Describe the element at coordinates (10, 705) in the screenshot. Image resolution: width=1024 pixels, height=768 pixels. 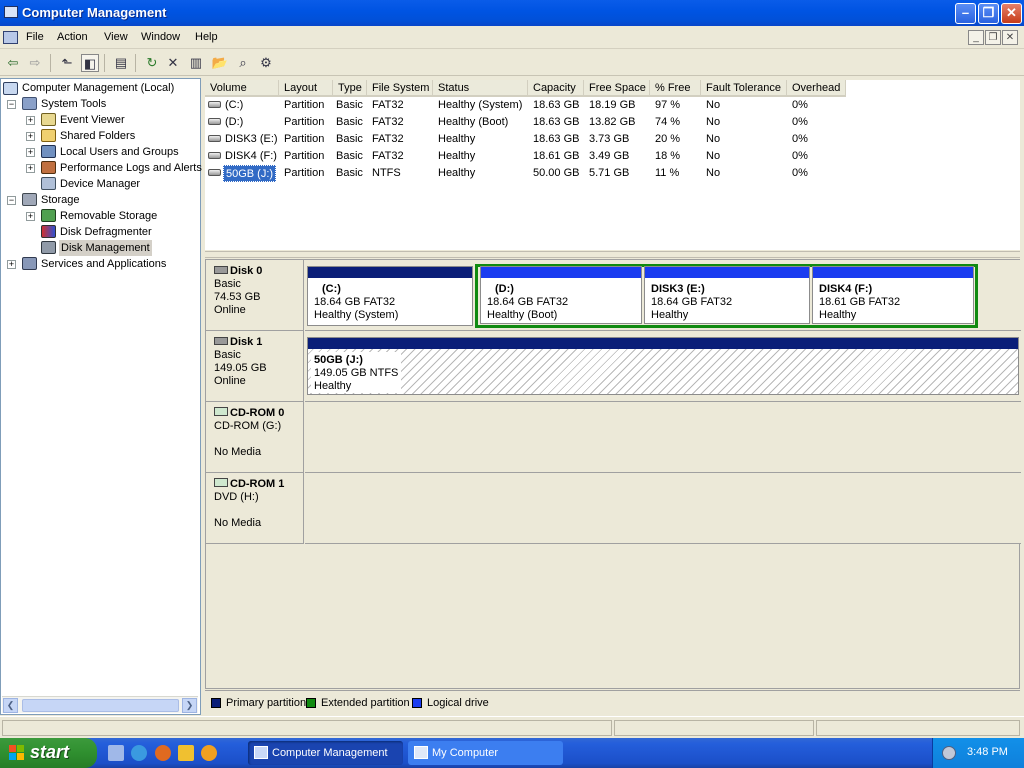
I see `scroll-left-button: ❮` at that location.